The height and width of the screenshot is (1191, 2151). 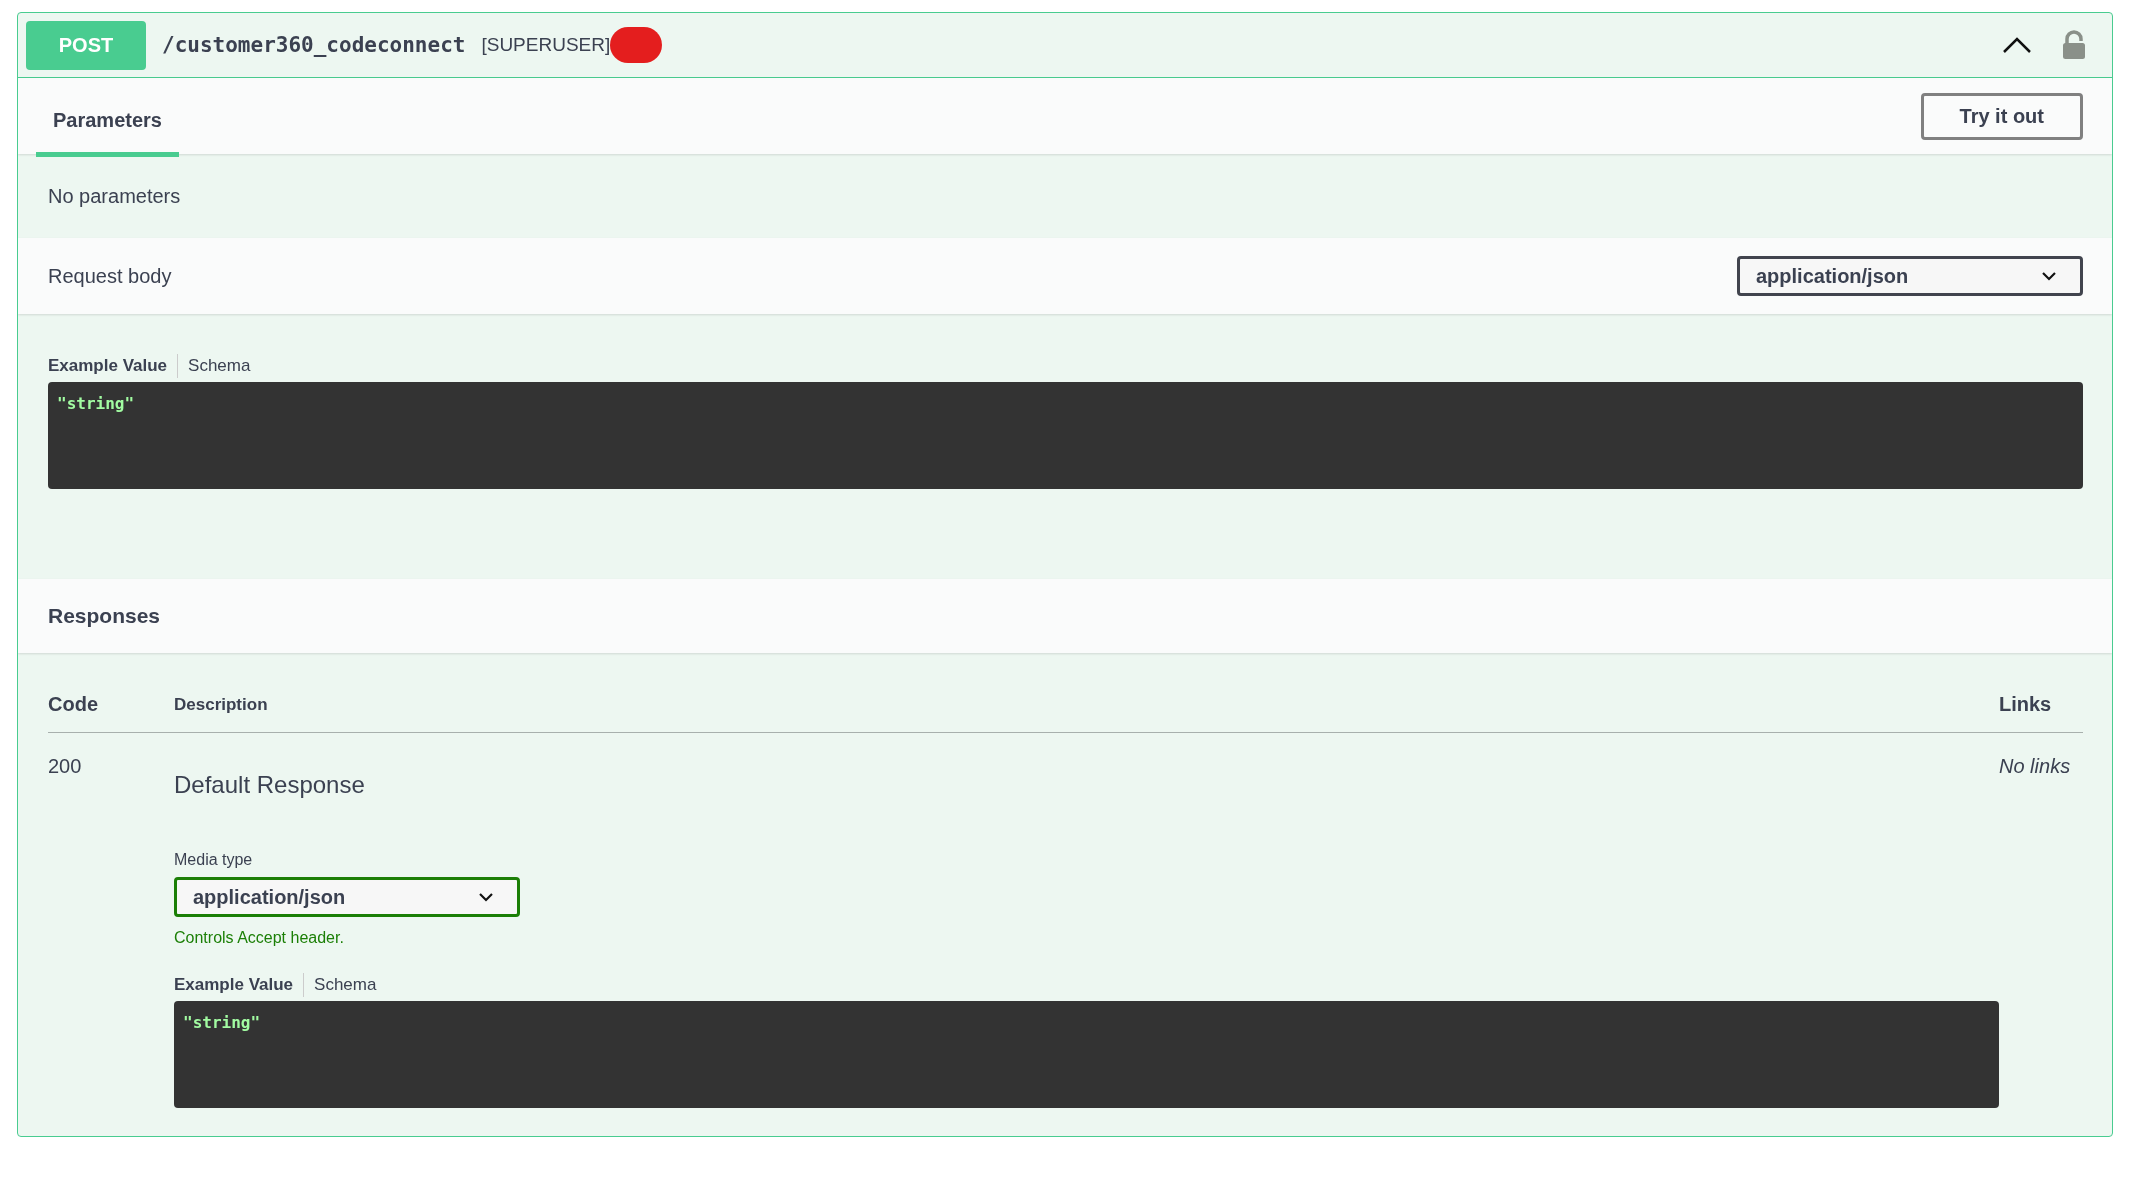 I want to click on status-code: 200, so click(x=65, y=766).